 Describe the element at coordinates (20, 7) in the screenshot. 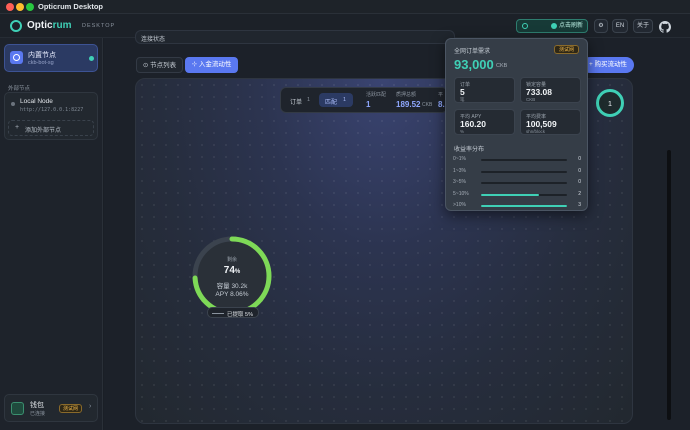

I see `minimize-window-button` at that location.